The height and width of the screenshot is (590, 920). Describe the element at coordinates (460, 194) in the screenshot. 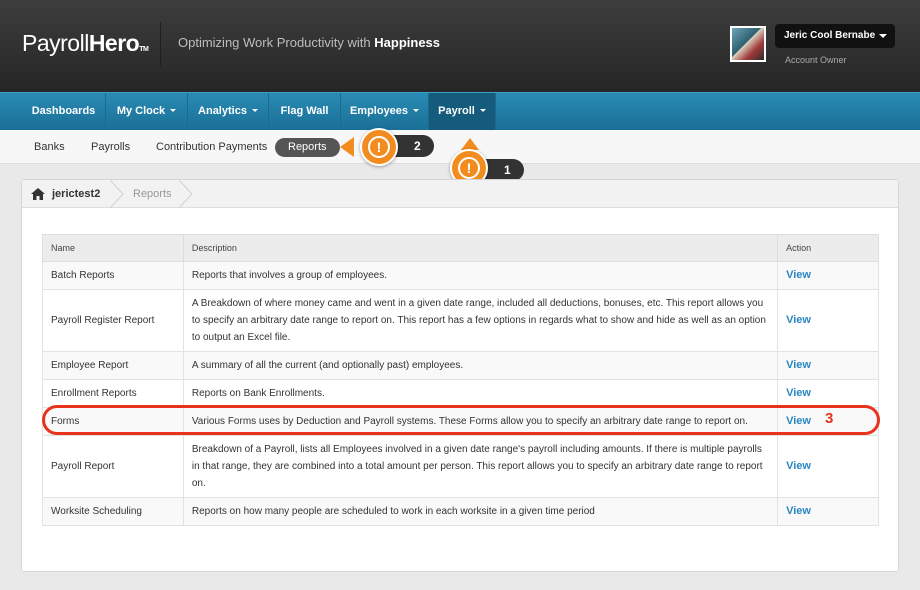

I see `breadcrumb: jerictest2 Reports` at that location.